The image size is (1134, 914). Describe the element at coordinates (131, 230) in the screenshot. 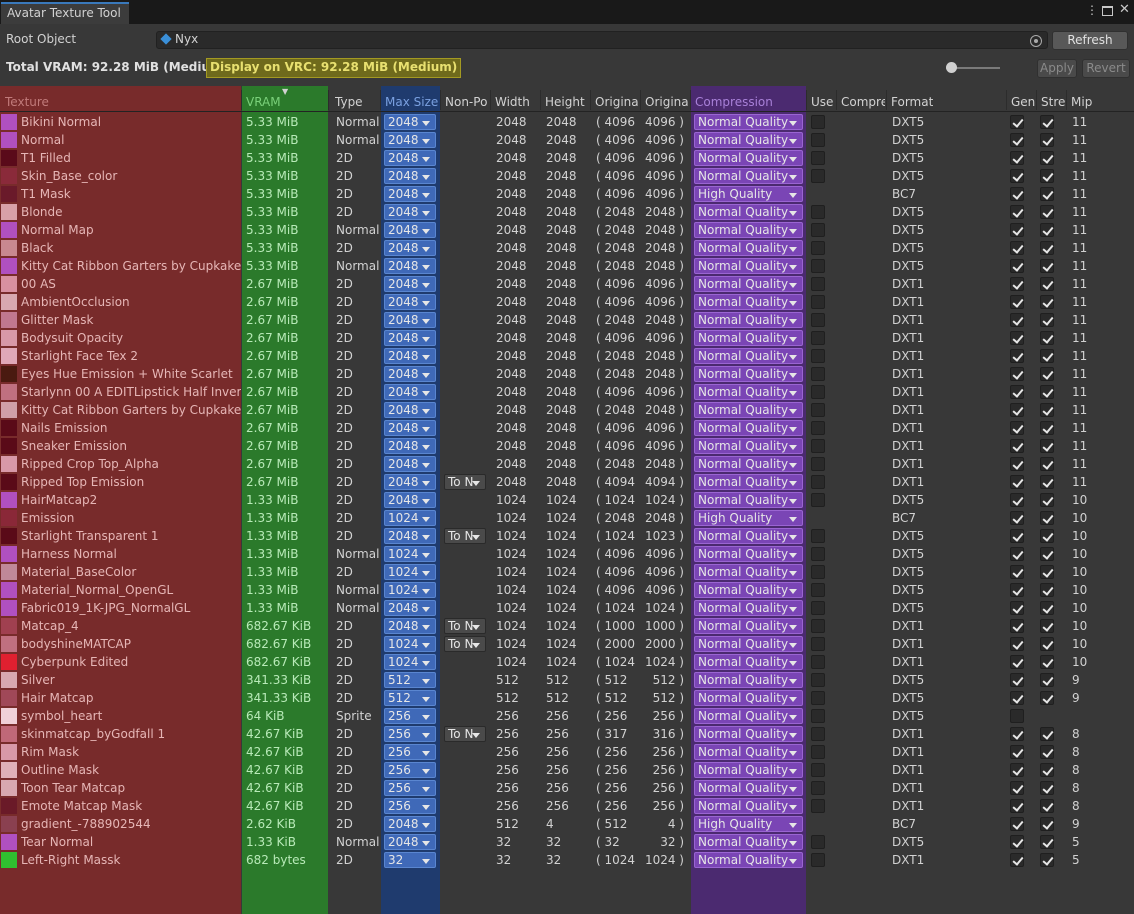

I see `texture-name: Normal Map` at that location.